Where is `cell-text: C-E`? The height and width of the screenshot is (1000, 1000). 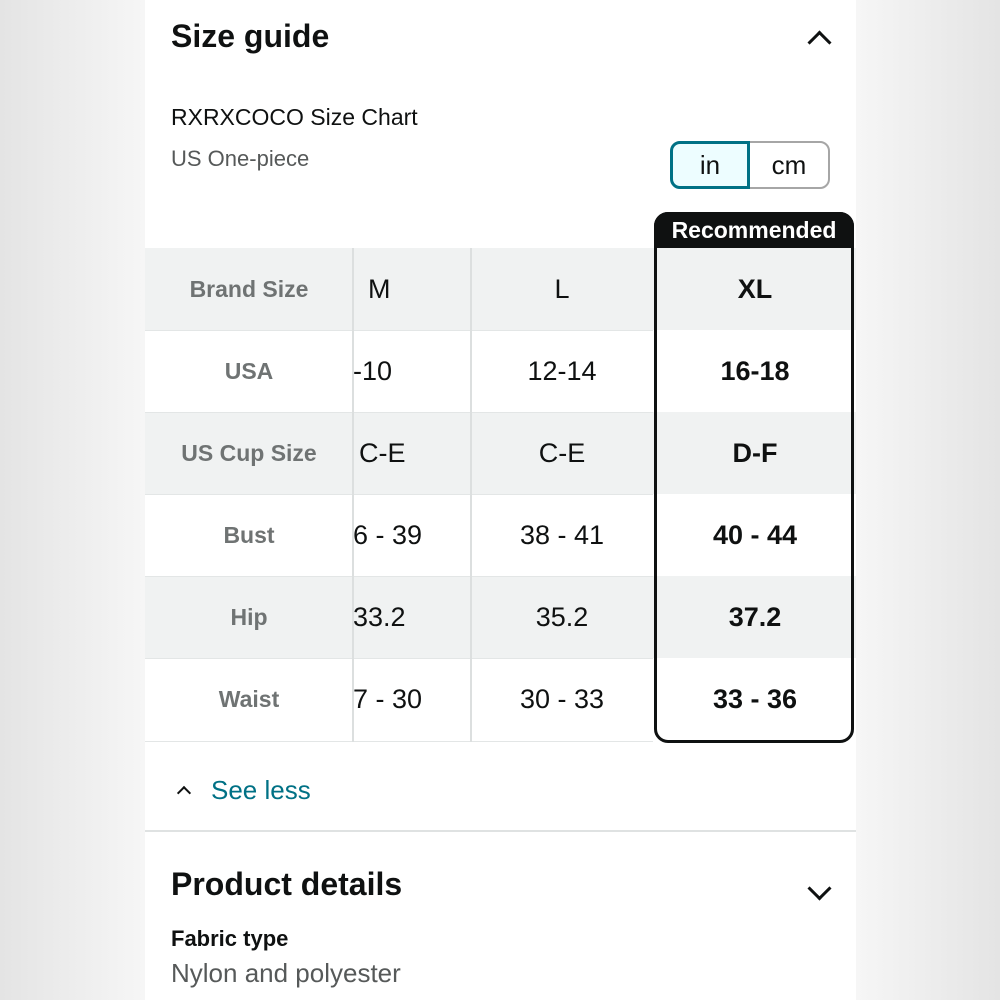
cell-text: C-E is located at coordinates (382, 452).